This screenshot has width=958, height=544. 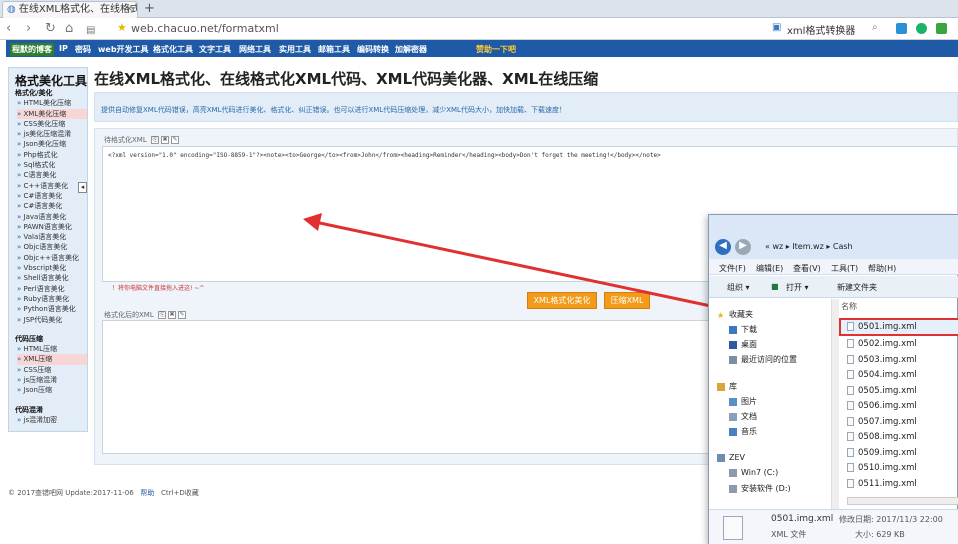 What do you see at coordinates (882, 484) in the screenshot?
I see `file-item: 0511.img.xml` at bounding box center [882, 484].